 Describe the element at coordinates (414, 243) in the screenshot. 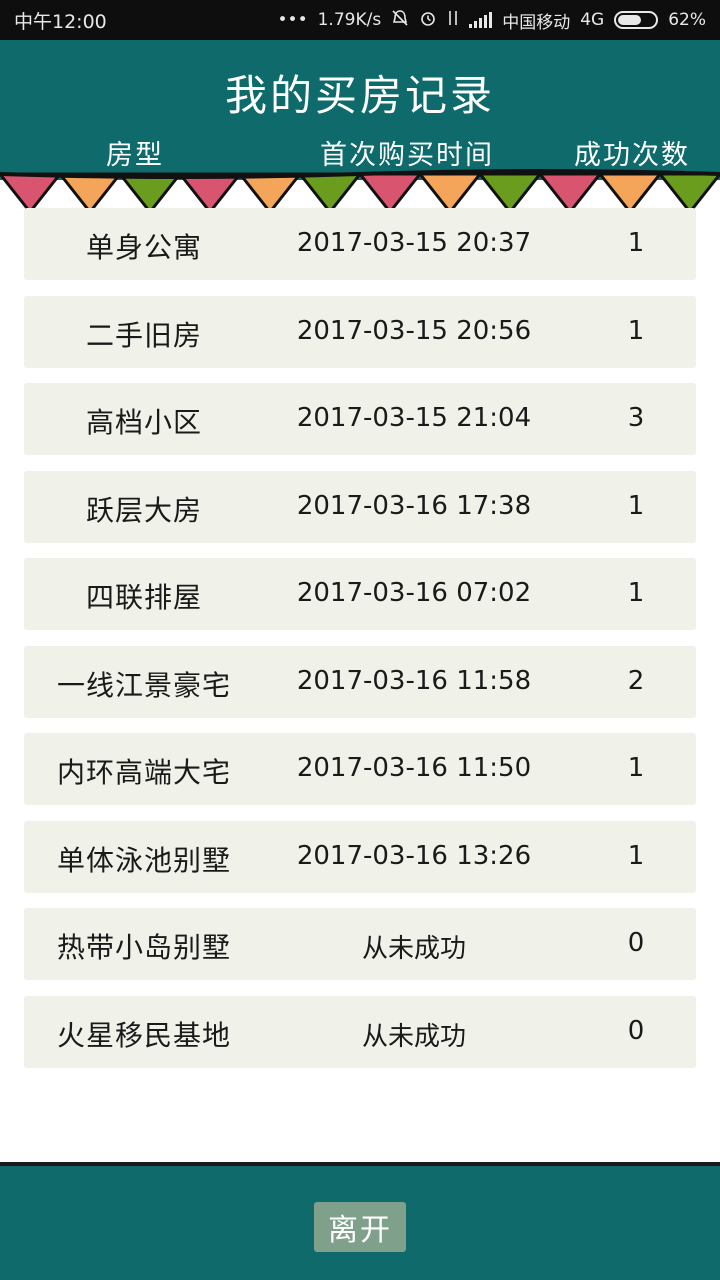

I see `row-first-purchase-time: 2017-03-15 20:37` at that location.